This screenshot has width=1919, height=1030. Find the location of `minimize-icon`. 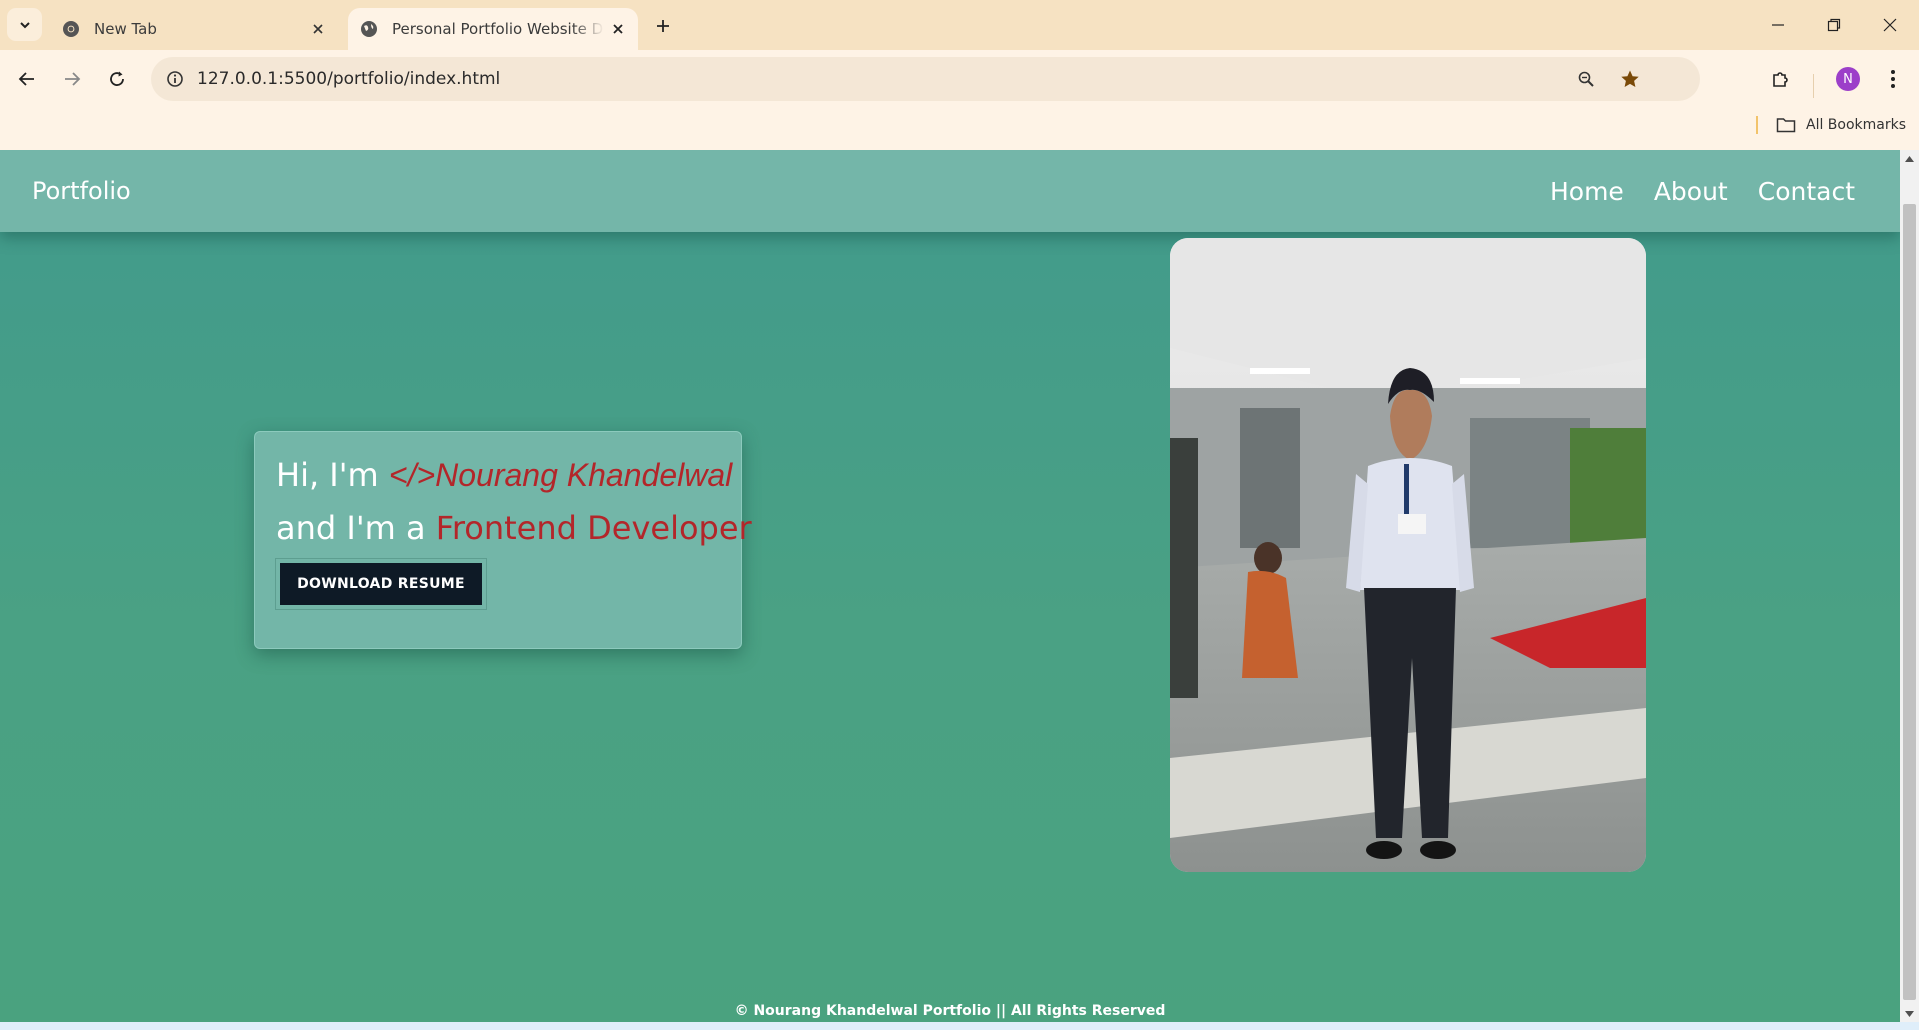

minimize-icon is located at coordinates (1778, 25).